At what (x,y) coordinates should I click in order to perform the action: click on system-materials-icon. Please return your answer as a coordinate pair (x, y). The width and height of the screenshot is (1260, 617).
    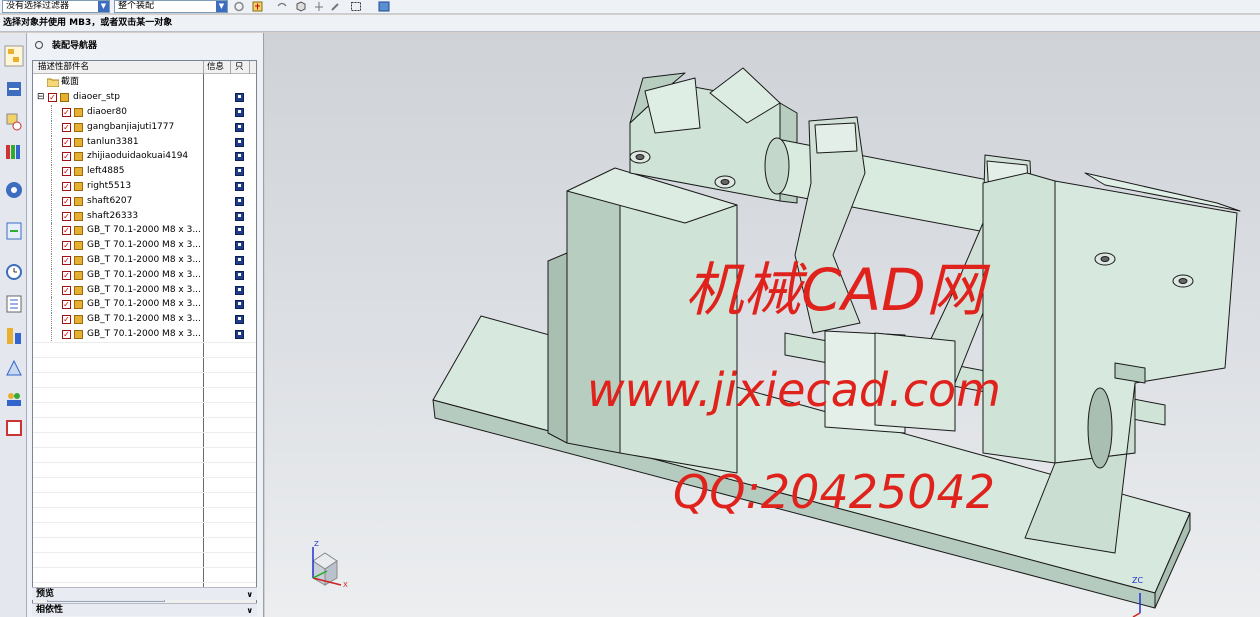
    Looking at the image, I should click on (14, 304).